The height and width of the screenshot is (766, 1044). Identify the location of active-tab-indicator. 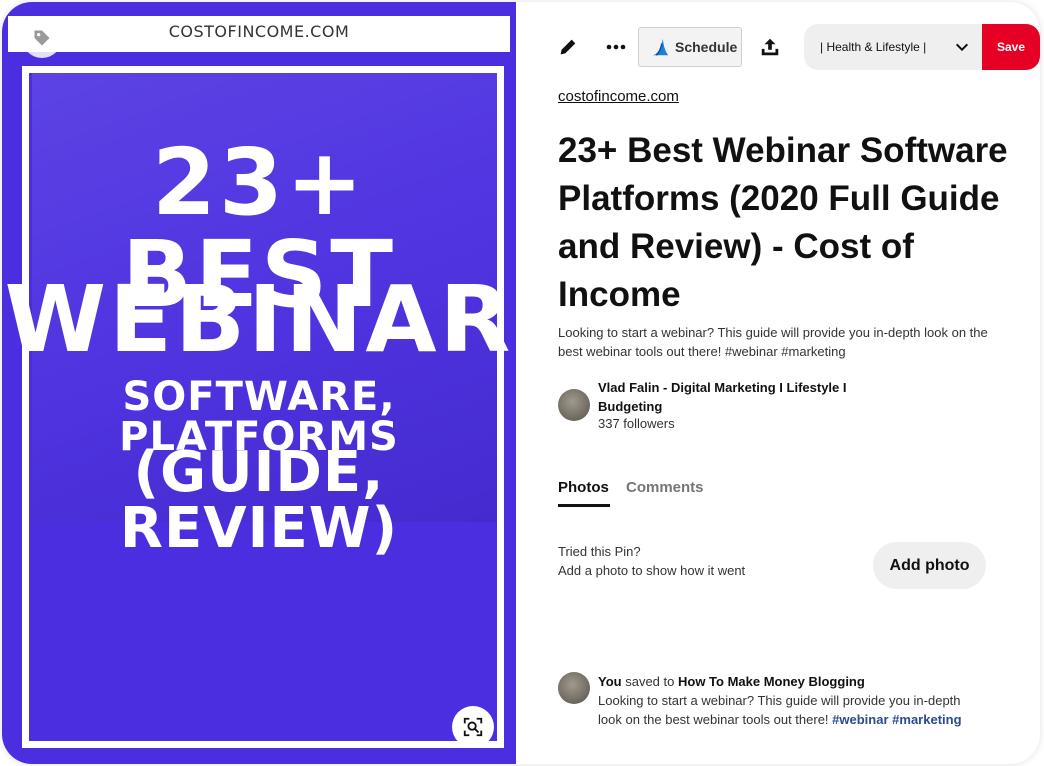
(584, 505).